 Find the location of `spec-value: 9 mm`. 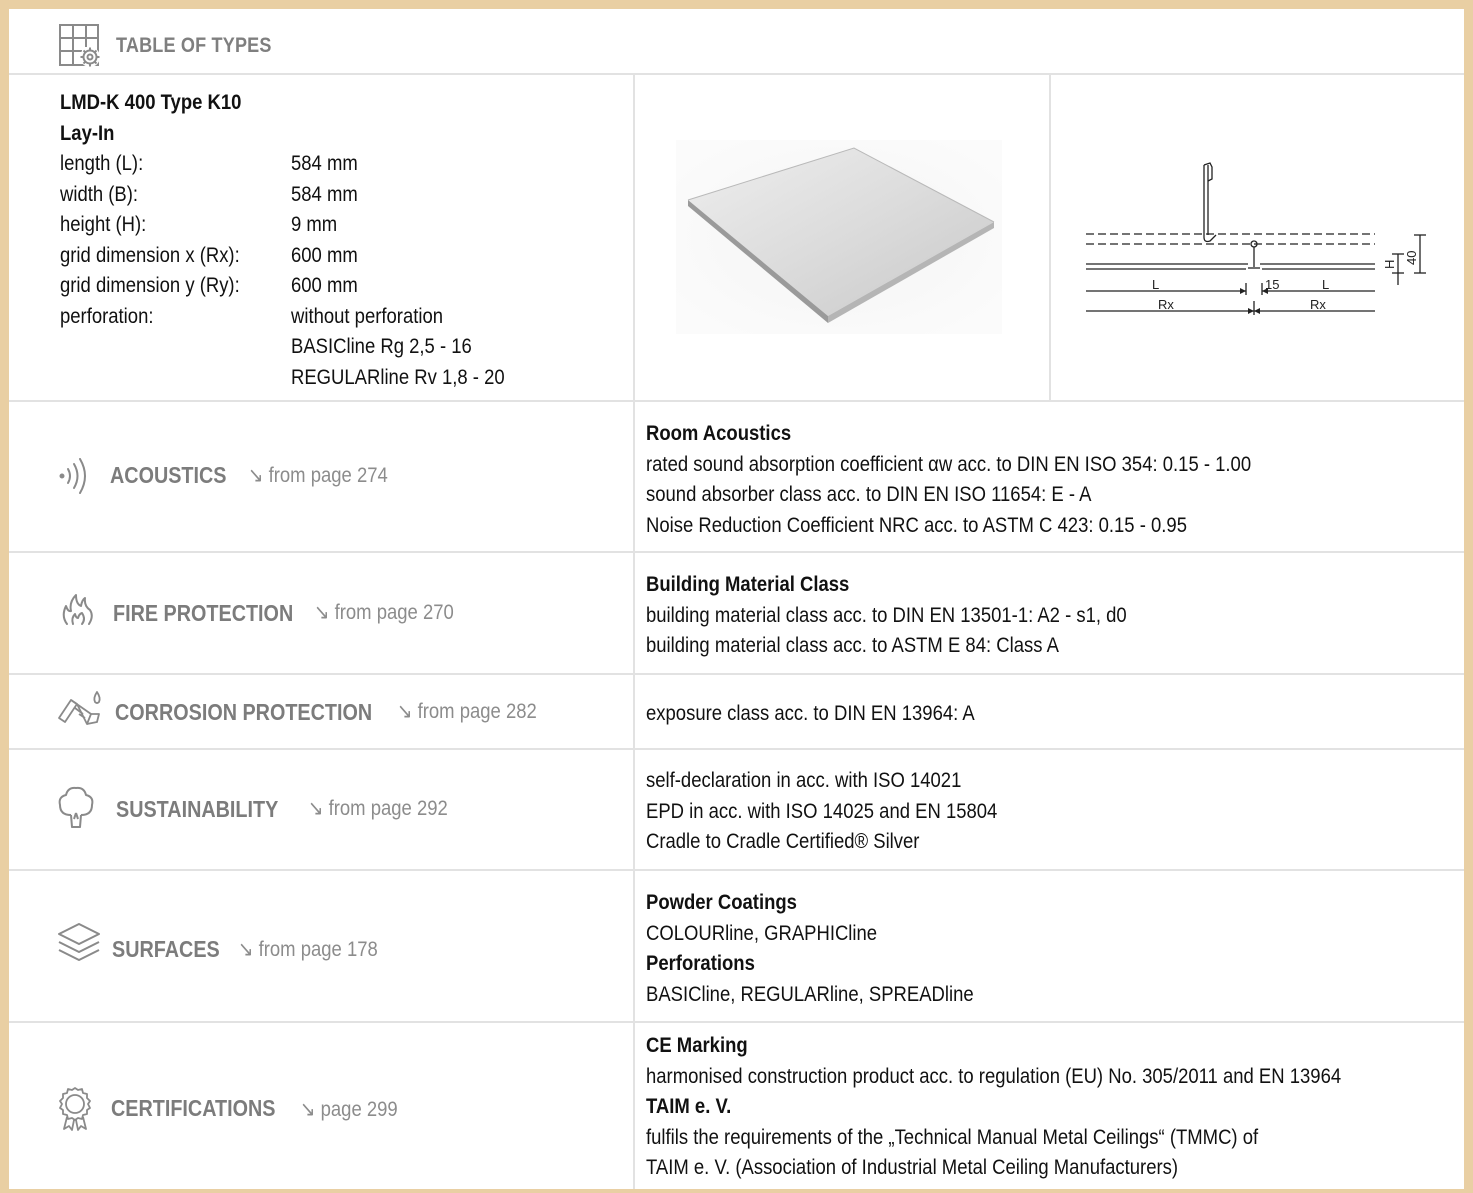

spec-value: 9 mm is located at coordinates (314, 224).